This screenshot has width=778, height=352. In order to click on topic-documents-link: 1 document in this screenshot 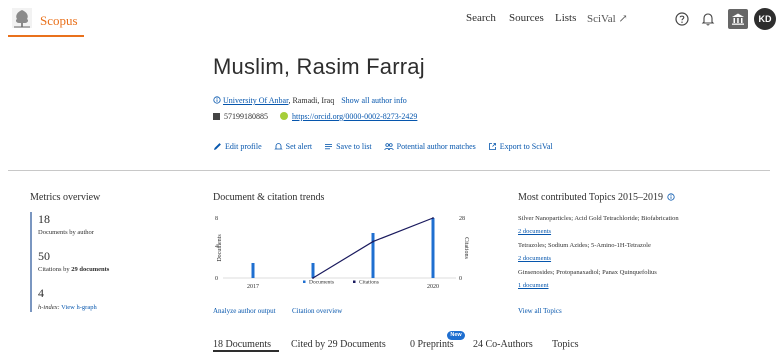, I will do `click(533, 285)`.